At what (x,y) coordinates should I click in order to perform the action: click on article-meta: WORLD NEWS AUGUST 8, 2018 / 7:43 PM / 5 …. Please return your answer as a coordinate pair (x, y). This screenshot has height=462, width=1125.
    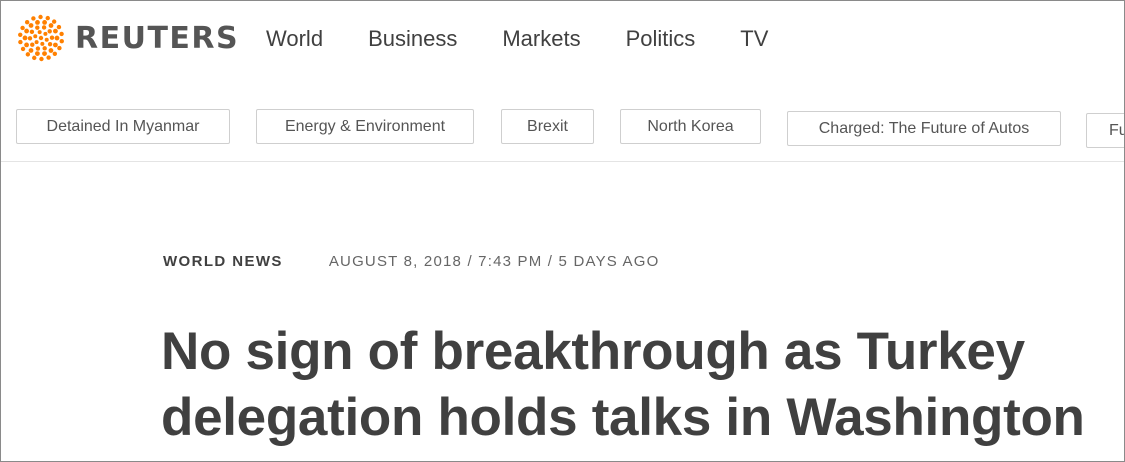
    Looking at the image, I should click on (411, 261).